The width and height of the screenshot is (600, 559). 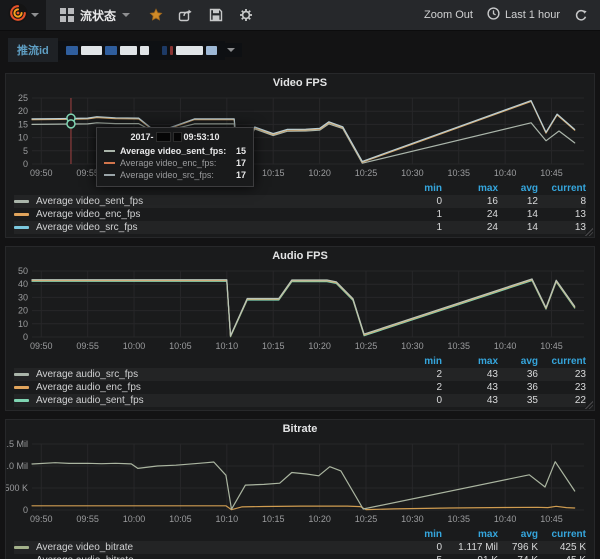 What do you see at coordinates (532, 201) in the screenshot?
I see `legend-stat-value: 12` at bounding box center [532, 201].